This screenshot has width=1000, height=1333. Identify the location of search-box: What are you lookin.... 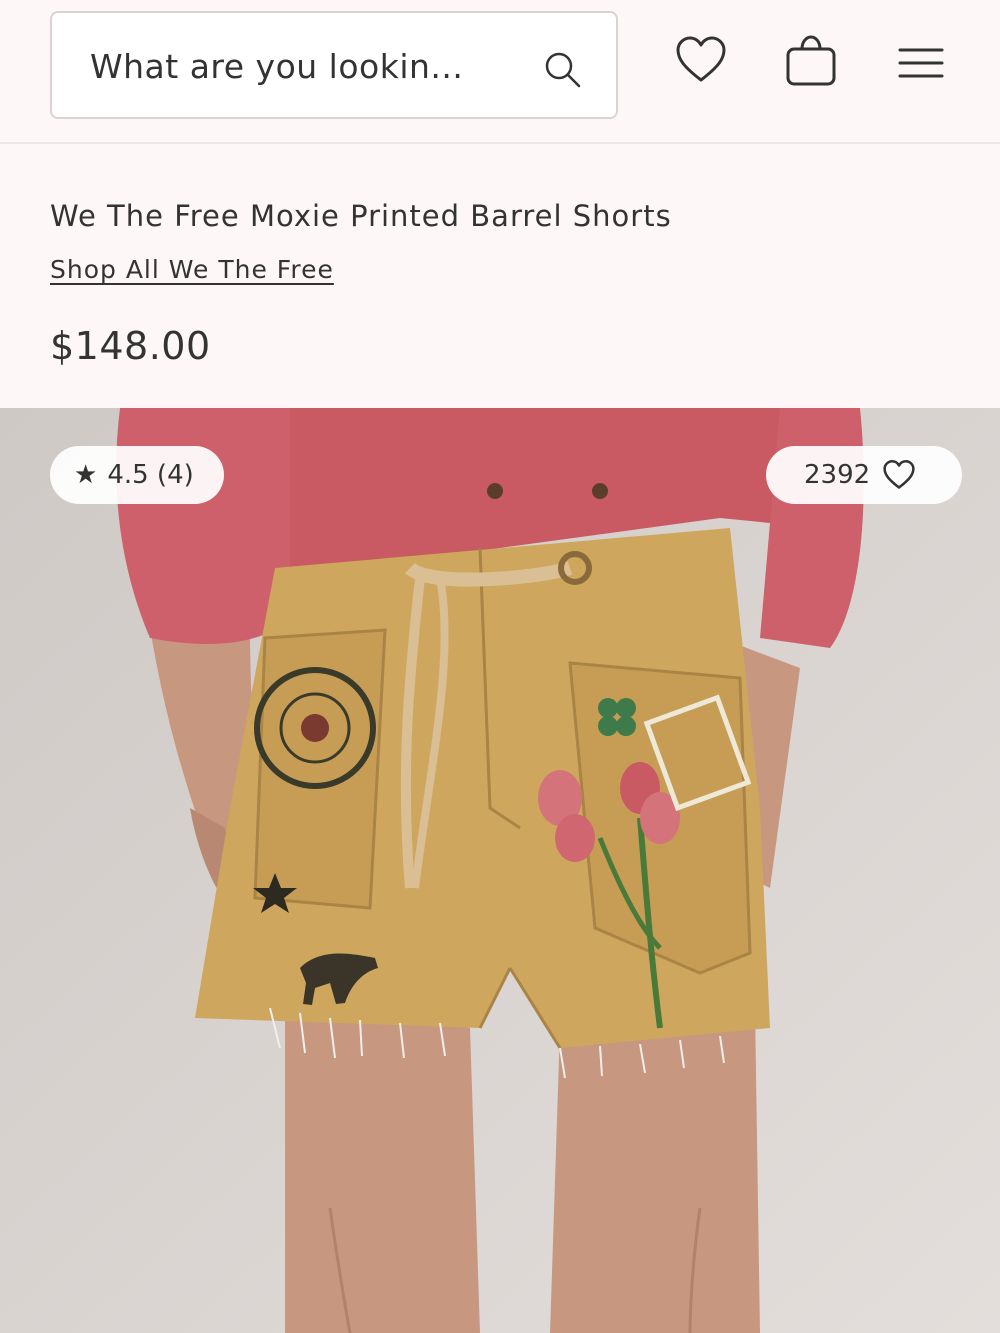
(334, 65).